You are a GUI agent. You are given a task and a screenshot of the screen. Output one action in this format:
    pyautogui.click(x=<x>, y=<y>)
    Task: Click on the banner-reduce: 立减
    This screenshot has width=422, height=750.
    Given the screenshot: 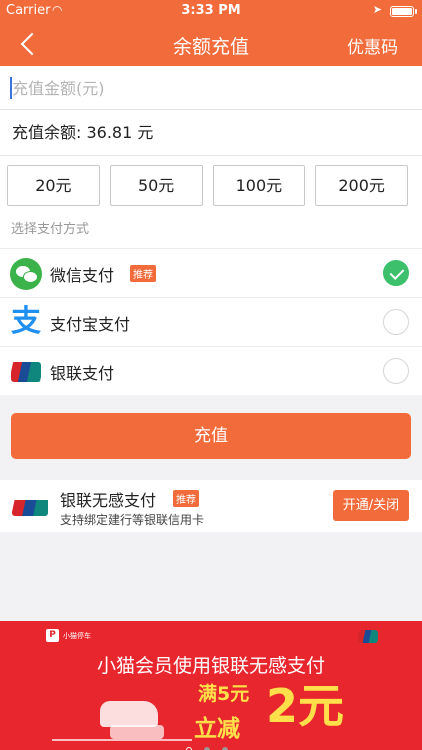 What is the action you would take?
    pyautogui.click(x=217, y=729)
    